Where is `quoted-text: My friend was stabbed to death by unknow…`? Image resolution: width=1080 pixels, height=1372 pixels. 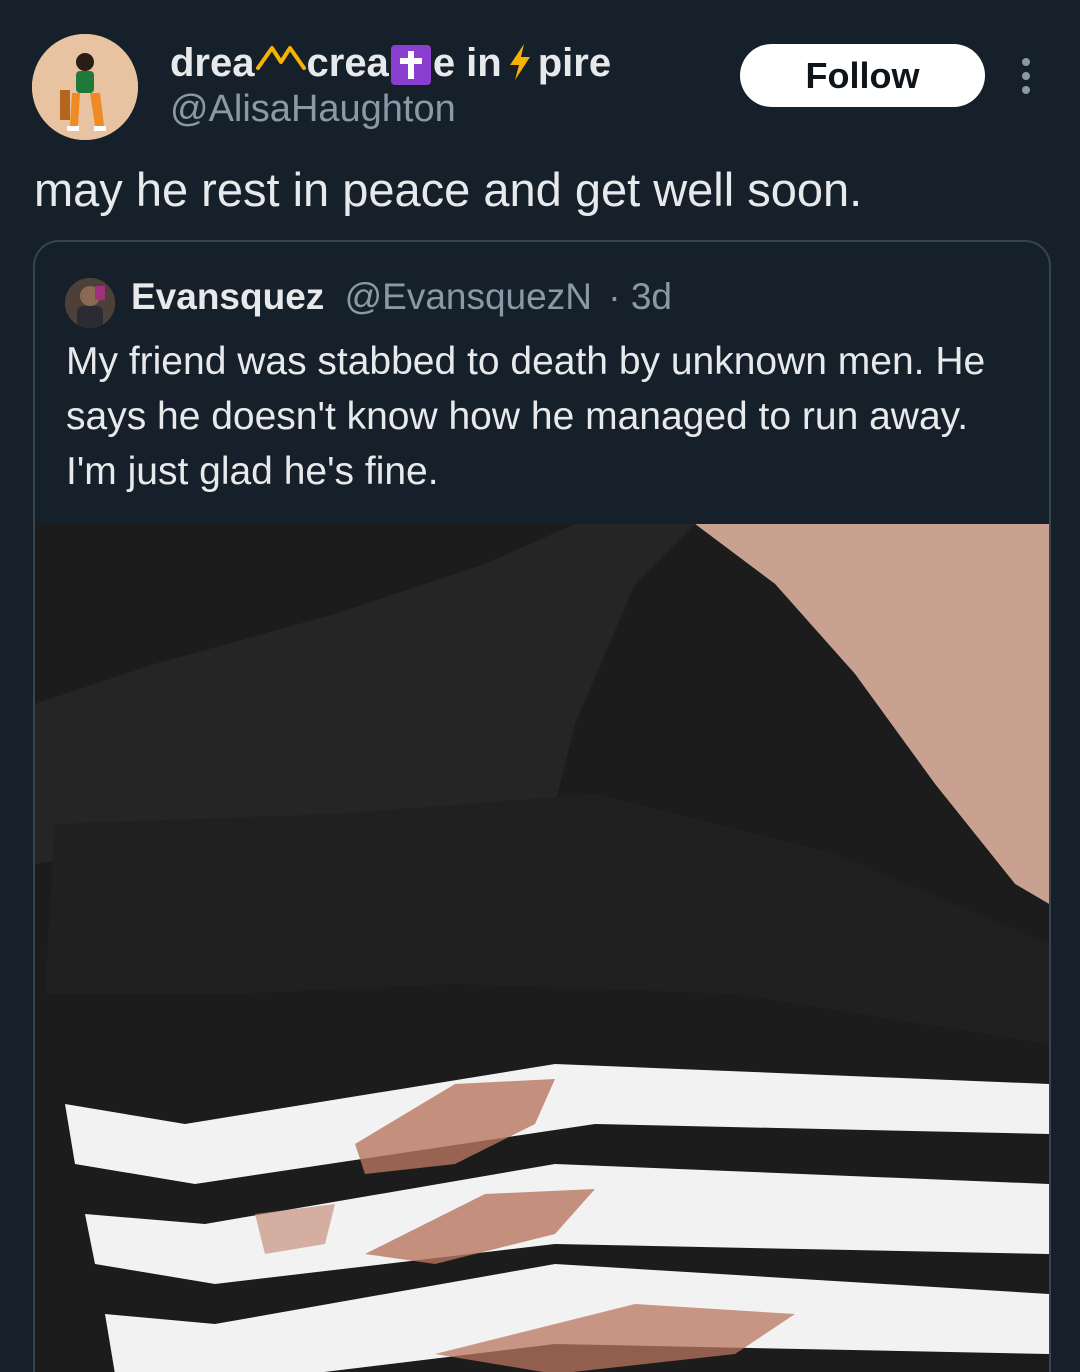
quoted-text: My friend was stabbed to death by unknow… is located at coordinates (526, 416).